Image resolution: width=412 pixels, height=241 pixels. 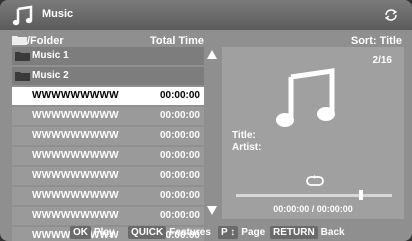 I want to click on page-label: Page, so click(x=253, y=232).